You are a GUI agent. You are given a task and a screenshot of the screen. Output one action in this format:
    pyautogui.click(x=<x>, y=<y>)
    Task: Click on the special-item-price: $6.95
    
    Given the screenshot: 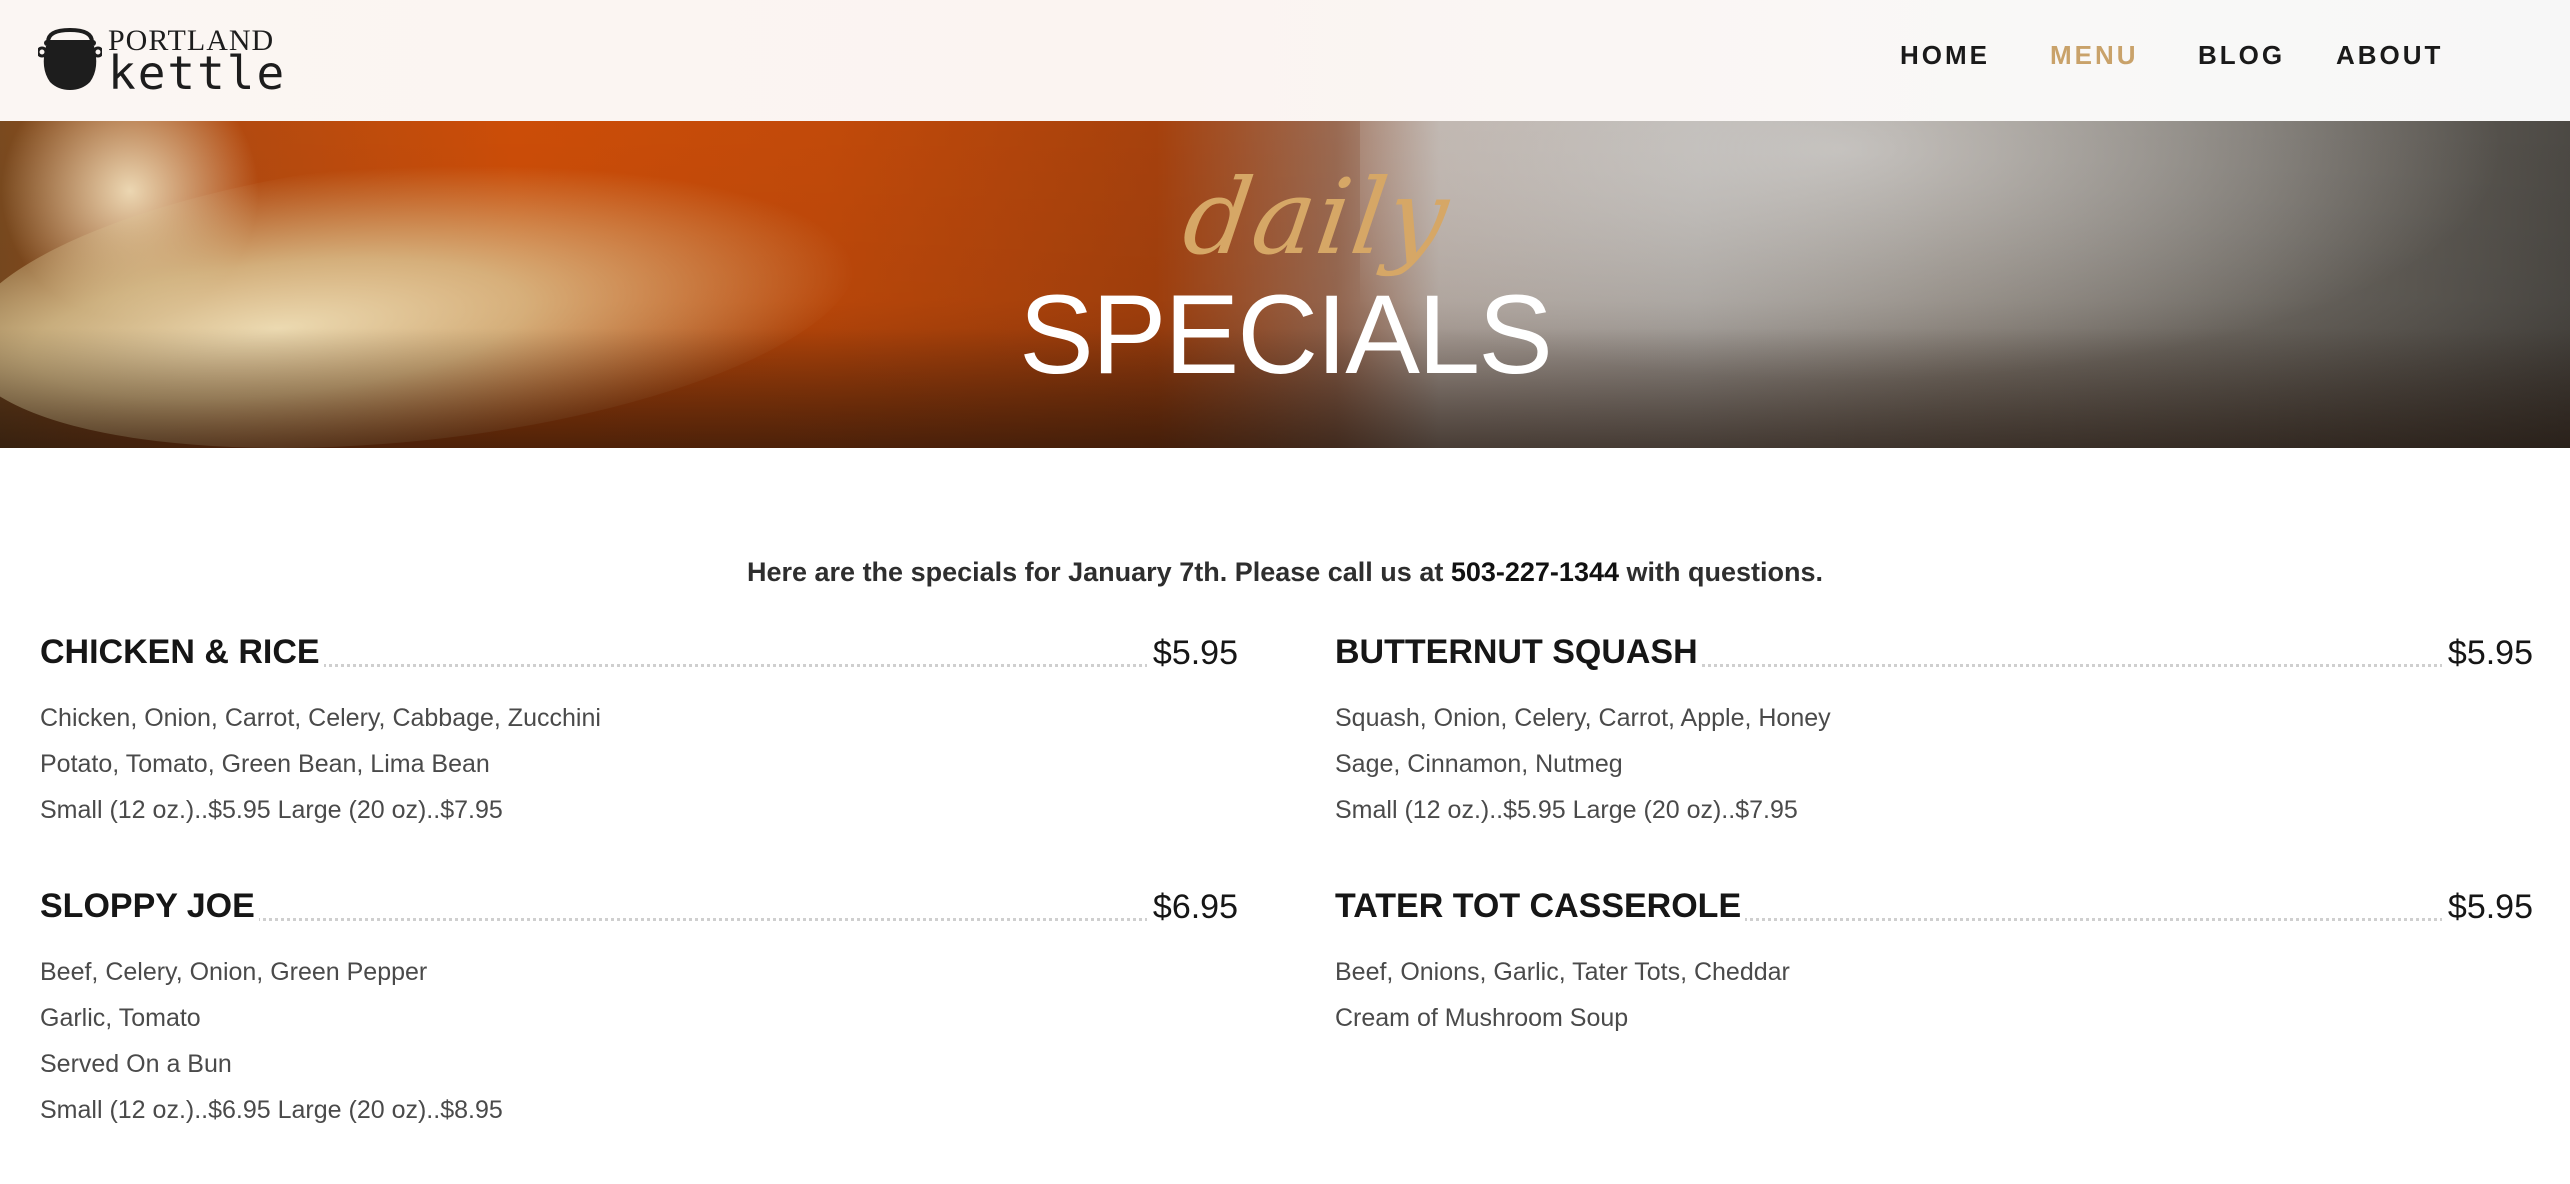 What is the action you would take?
    pyautogui.click(x=1192, y=907)
    